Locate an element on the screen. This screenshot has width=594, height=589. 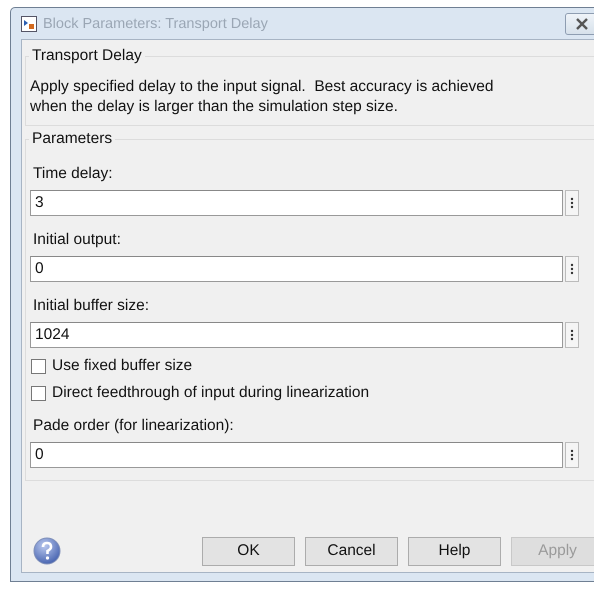
checkbox-label: Direct feedthrough of input during linearization is located at coordinates (211, 393).